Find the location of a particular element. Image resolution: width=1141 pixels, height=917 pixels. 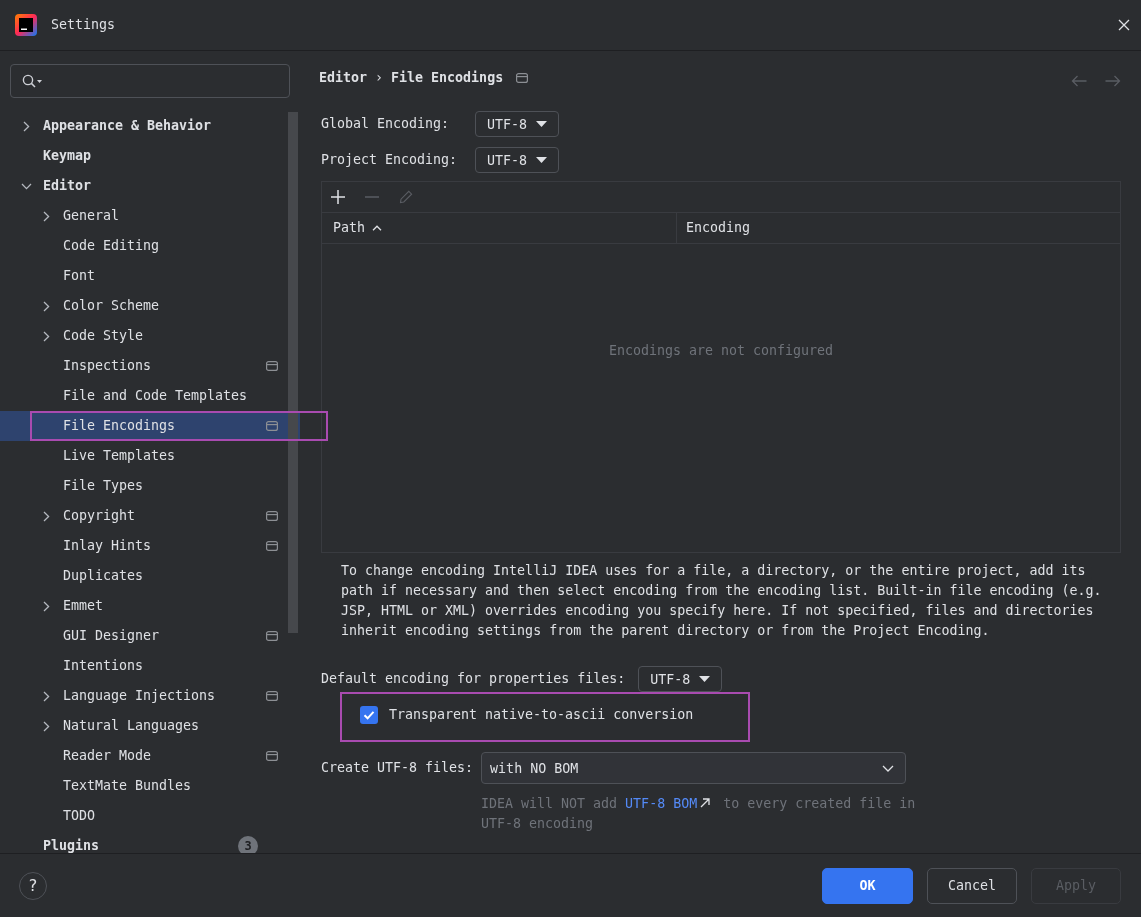

tree-item: Appearance & Behavior is located at coordinates (150, 126).